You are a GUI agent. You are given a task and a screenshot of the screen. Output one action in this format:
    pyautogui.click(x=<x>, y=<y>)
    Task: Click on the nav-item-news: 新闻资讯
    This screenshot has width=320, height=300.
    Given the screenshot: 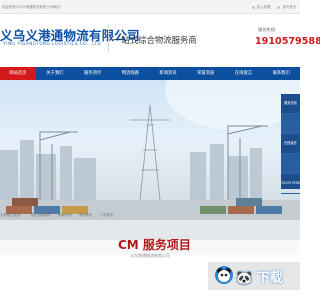 What is the action you would take?
    pyautogui.click(x=168, y=73)
    